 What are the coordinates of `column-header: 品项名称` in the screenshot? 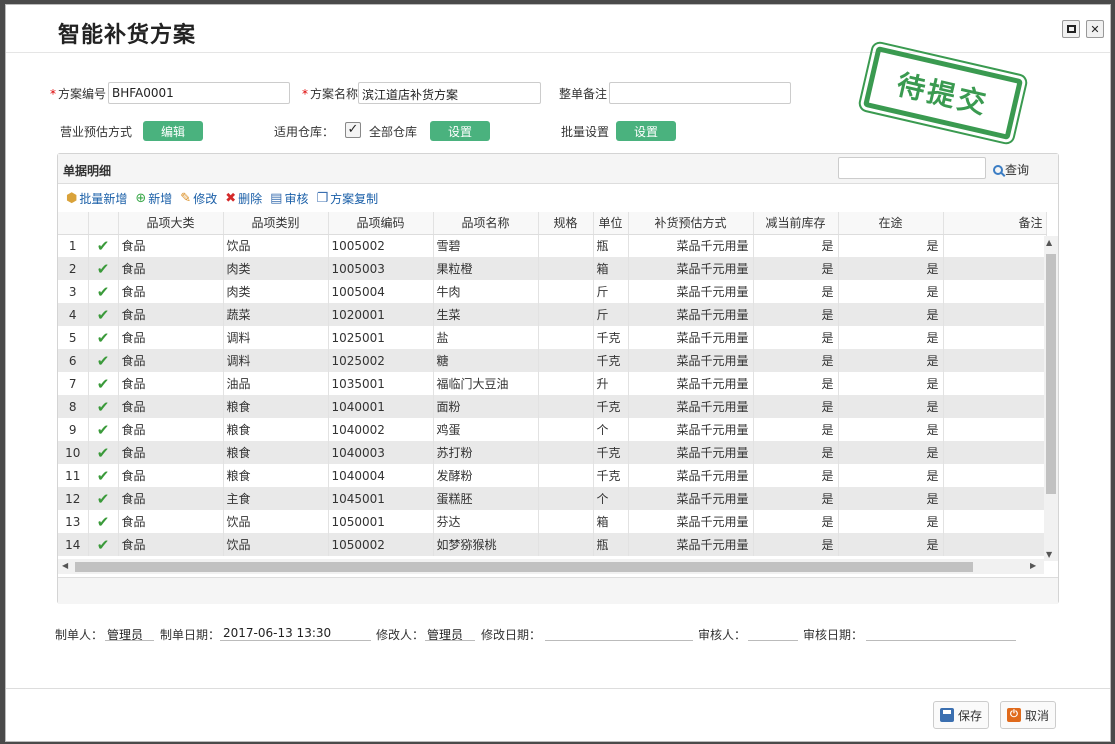 It's located at (486, 223).